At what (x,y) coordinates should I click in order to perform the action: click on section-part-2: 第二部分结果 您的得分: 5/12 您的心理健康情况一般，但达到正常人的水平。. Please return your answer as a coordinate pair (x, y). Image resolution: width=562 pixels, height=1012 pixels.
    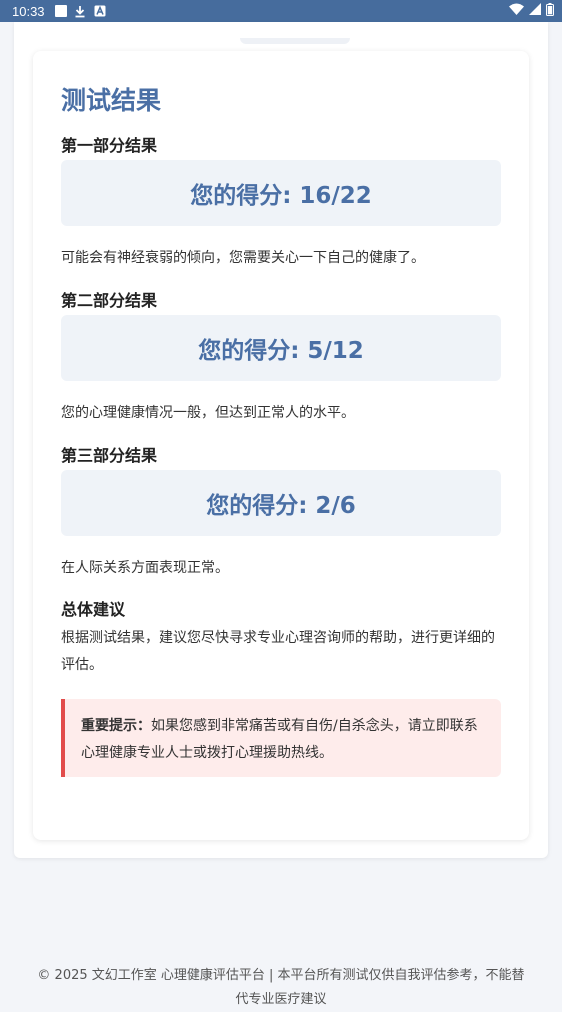
    Looking at the image, I should click on (281, 360).